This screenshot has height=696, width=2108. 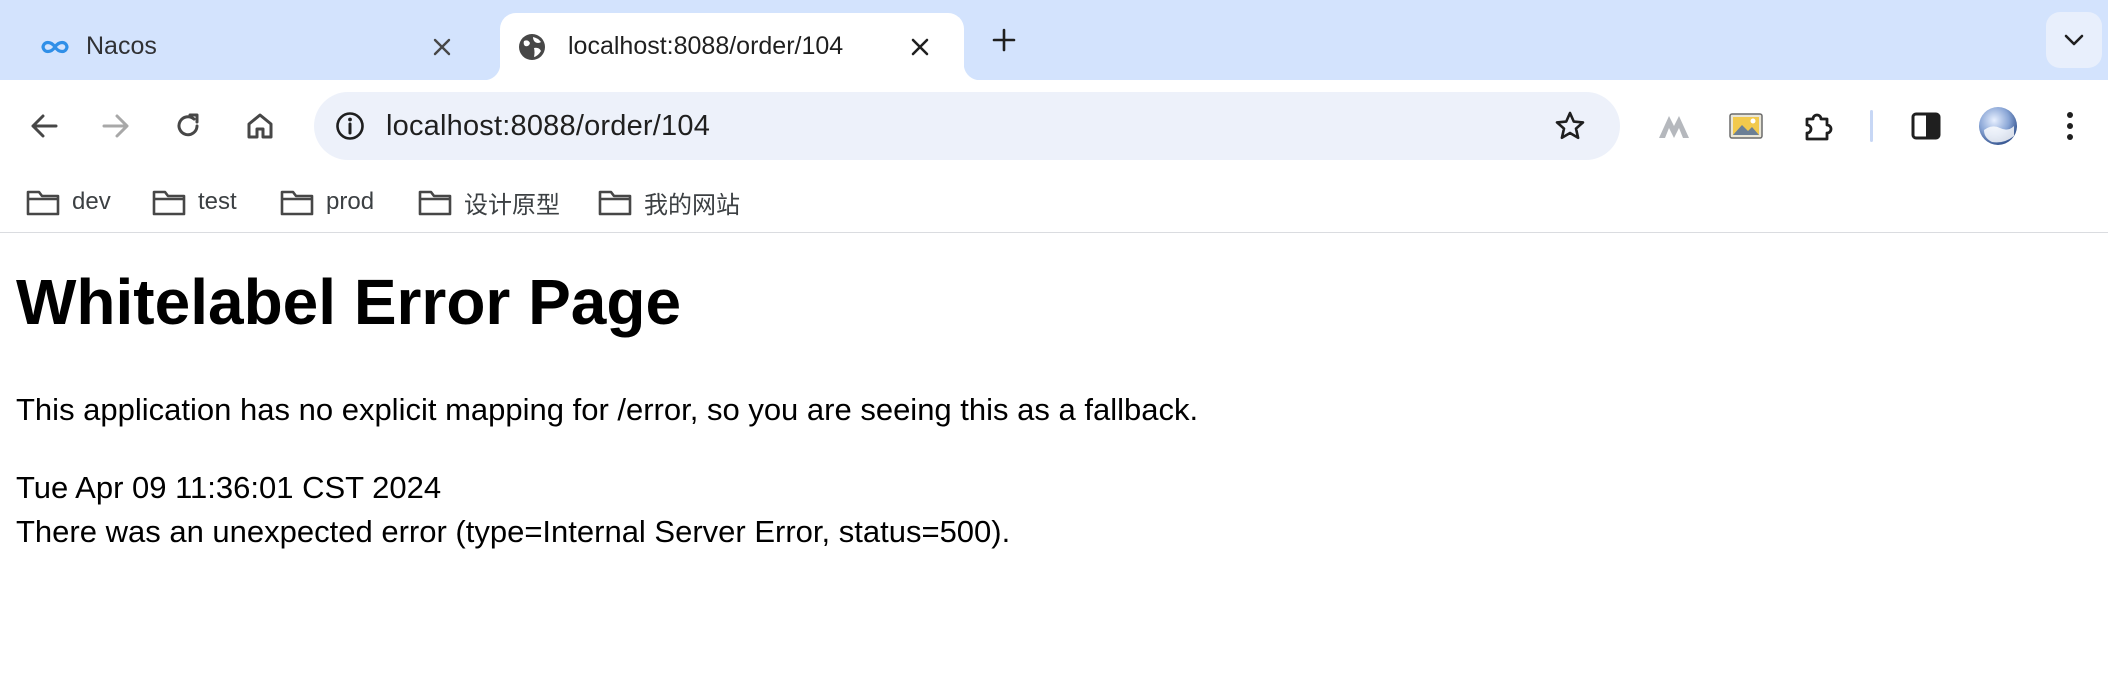 I want to click on plus-icon, so click(x=1004, y=40).